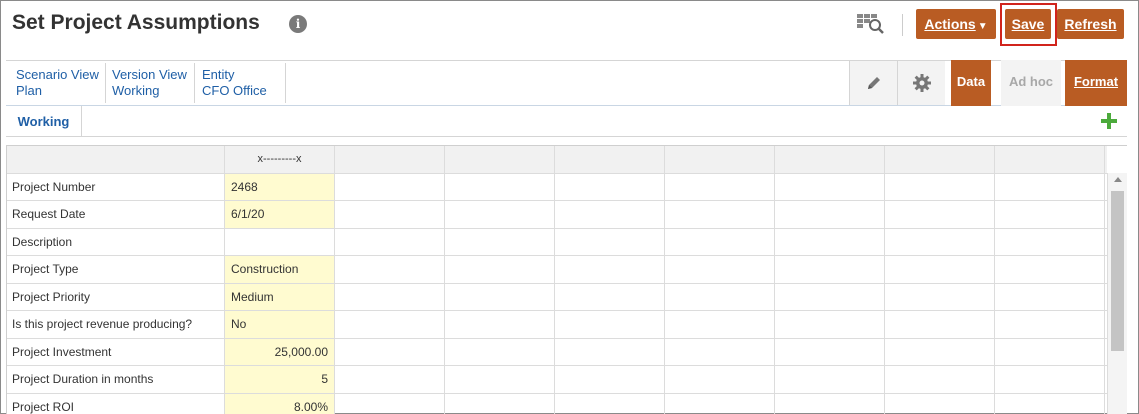  I want to click on chevron-down-icon: ▼, so click(982, 26).